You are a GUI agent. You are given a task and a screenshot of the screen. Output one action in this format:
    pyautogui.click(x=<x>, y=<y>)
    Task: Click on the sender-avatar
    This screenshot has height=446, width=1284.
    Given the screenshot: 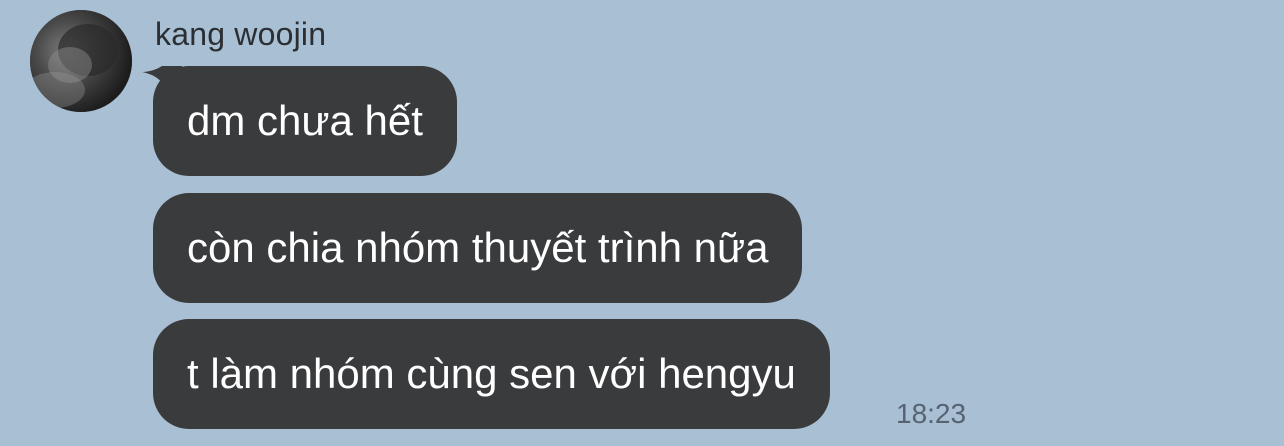 What is the action you would take?
    pyautogui.click(x=81, y=61)
    